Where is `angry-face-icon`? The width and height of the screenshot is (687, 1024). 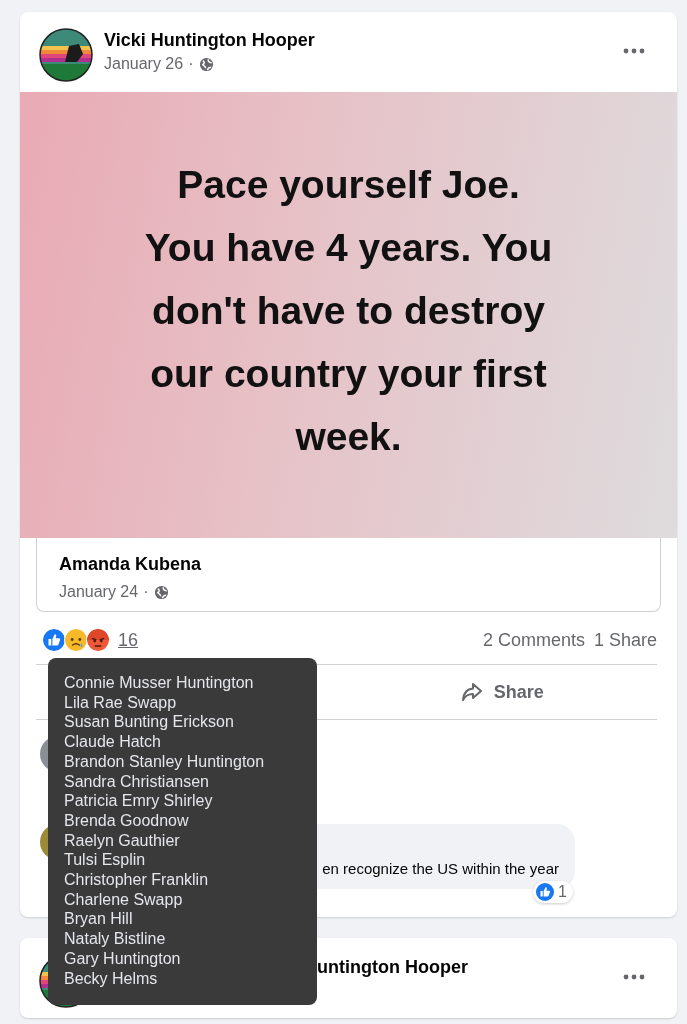 angry-face-icon is located at coordinates (98, 640).